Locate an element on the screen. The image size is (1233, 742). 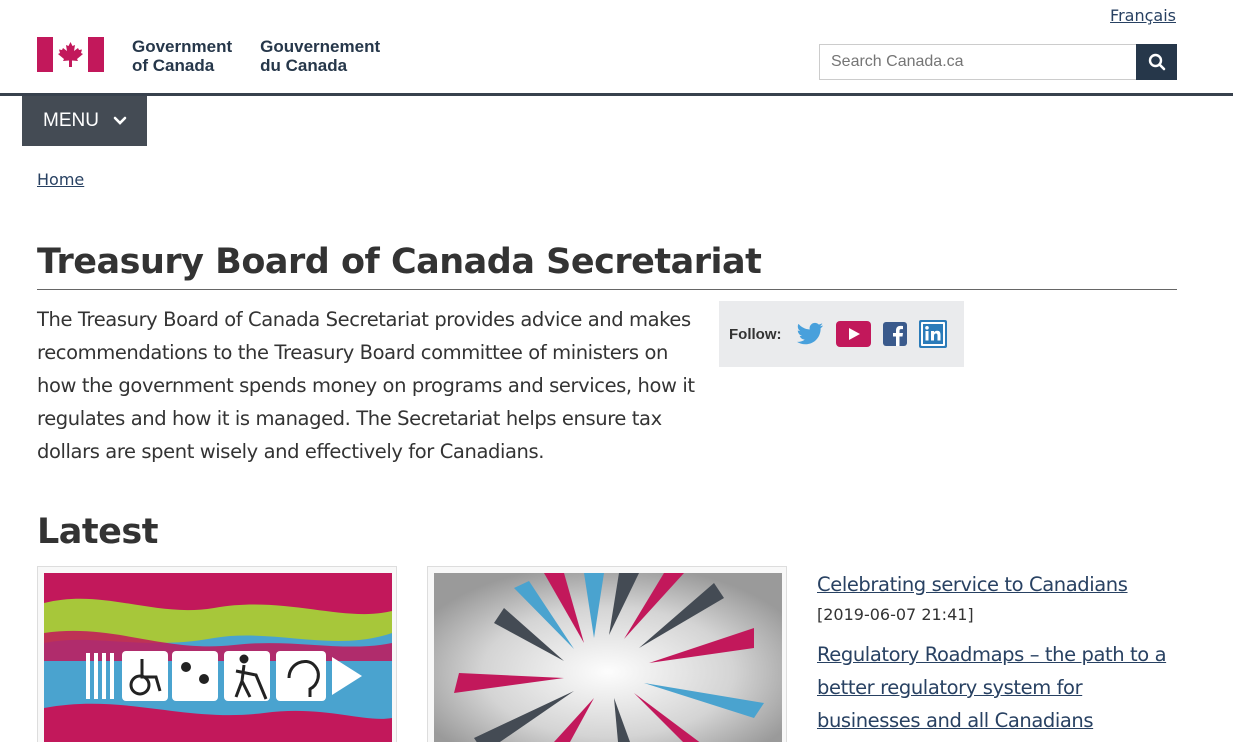
page-title: Treasury Board of Canada Secretariat is located at coordinates (607, 266).